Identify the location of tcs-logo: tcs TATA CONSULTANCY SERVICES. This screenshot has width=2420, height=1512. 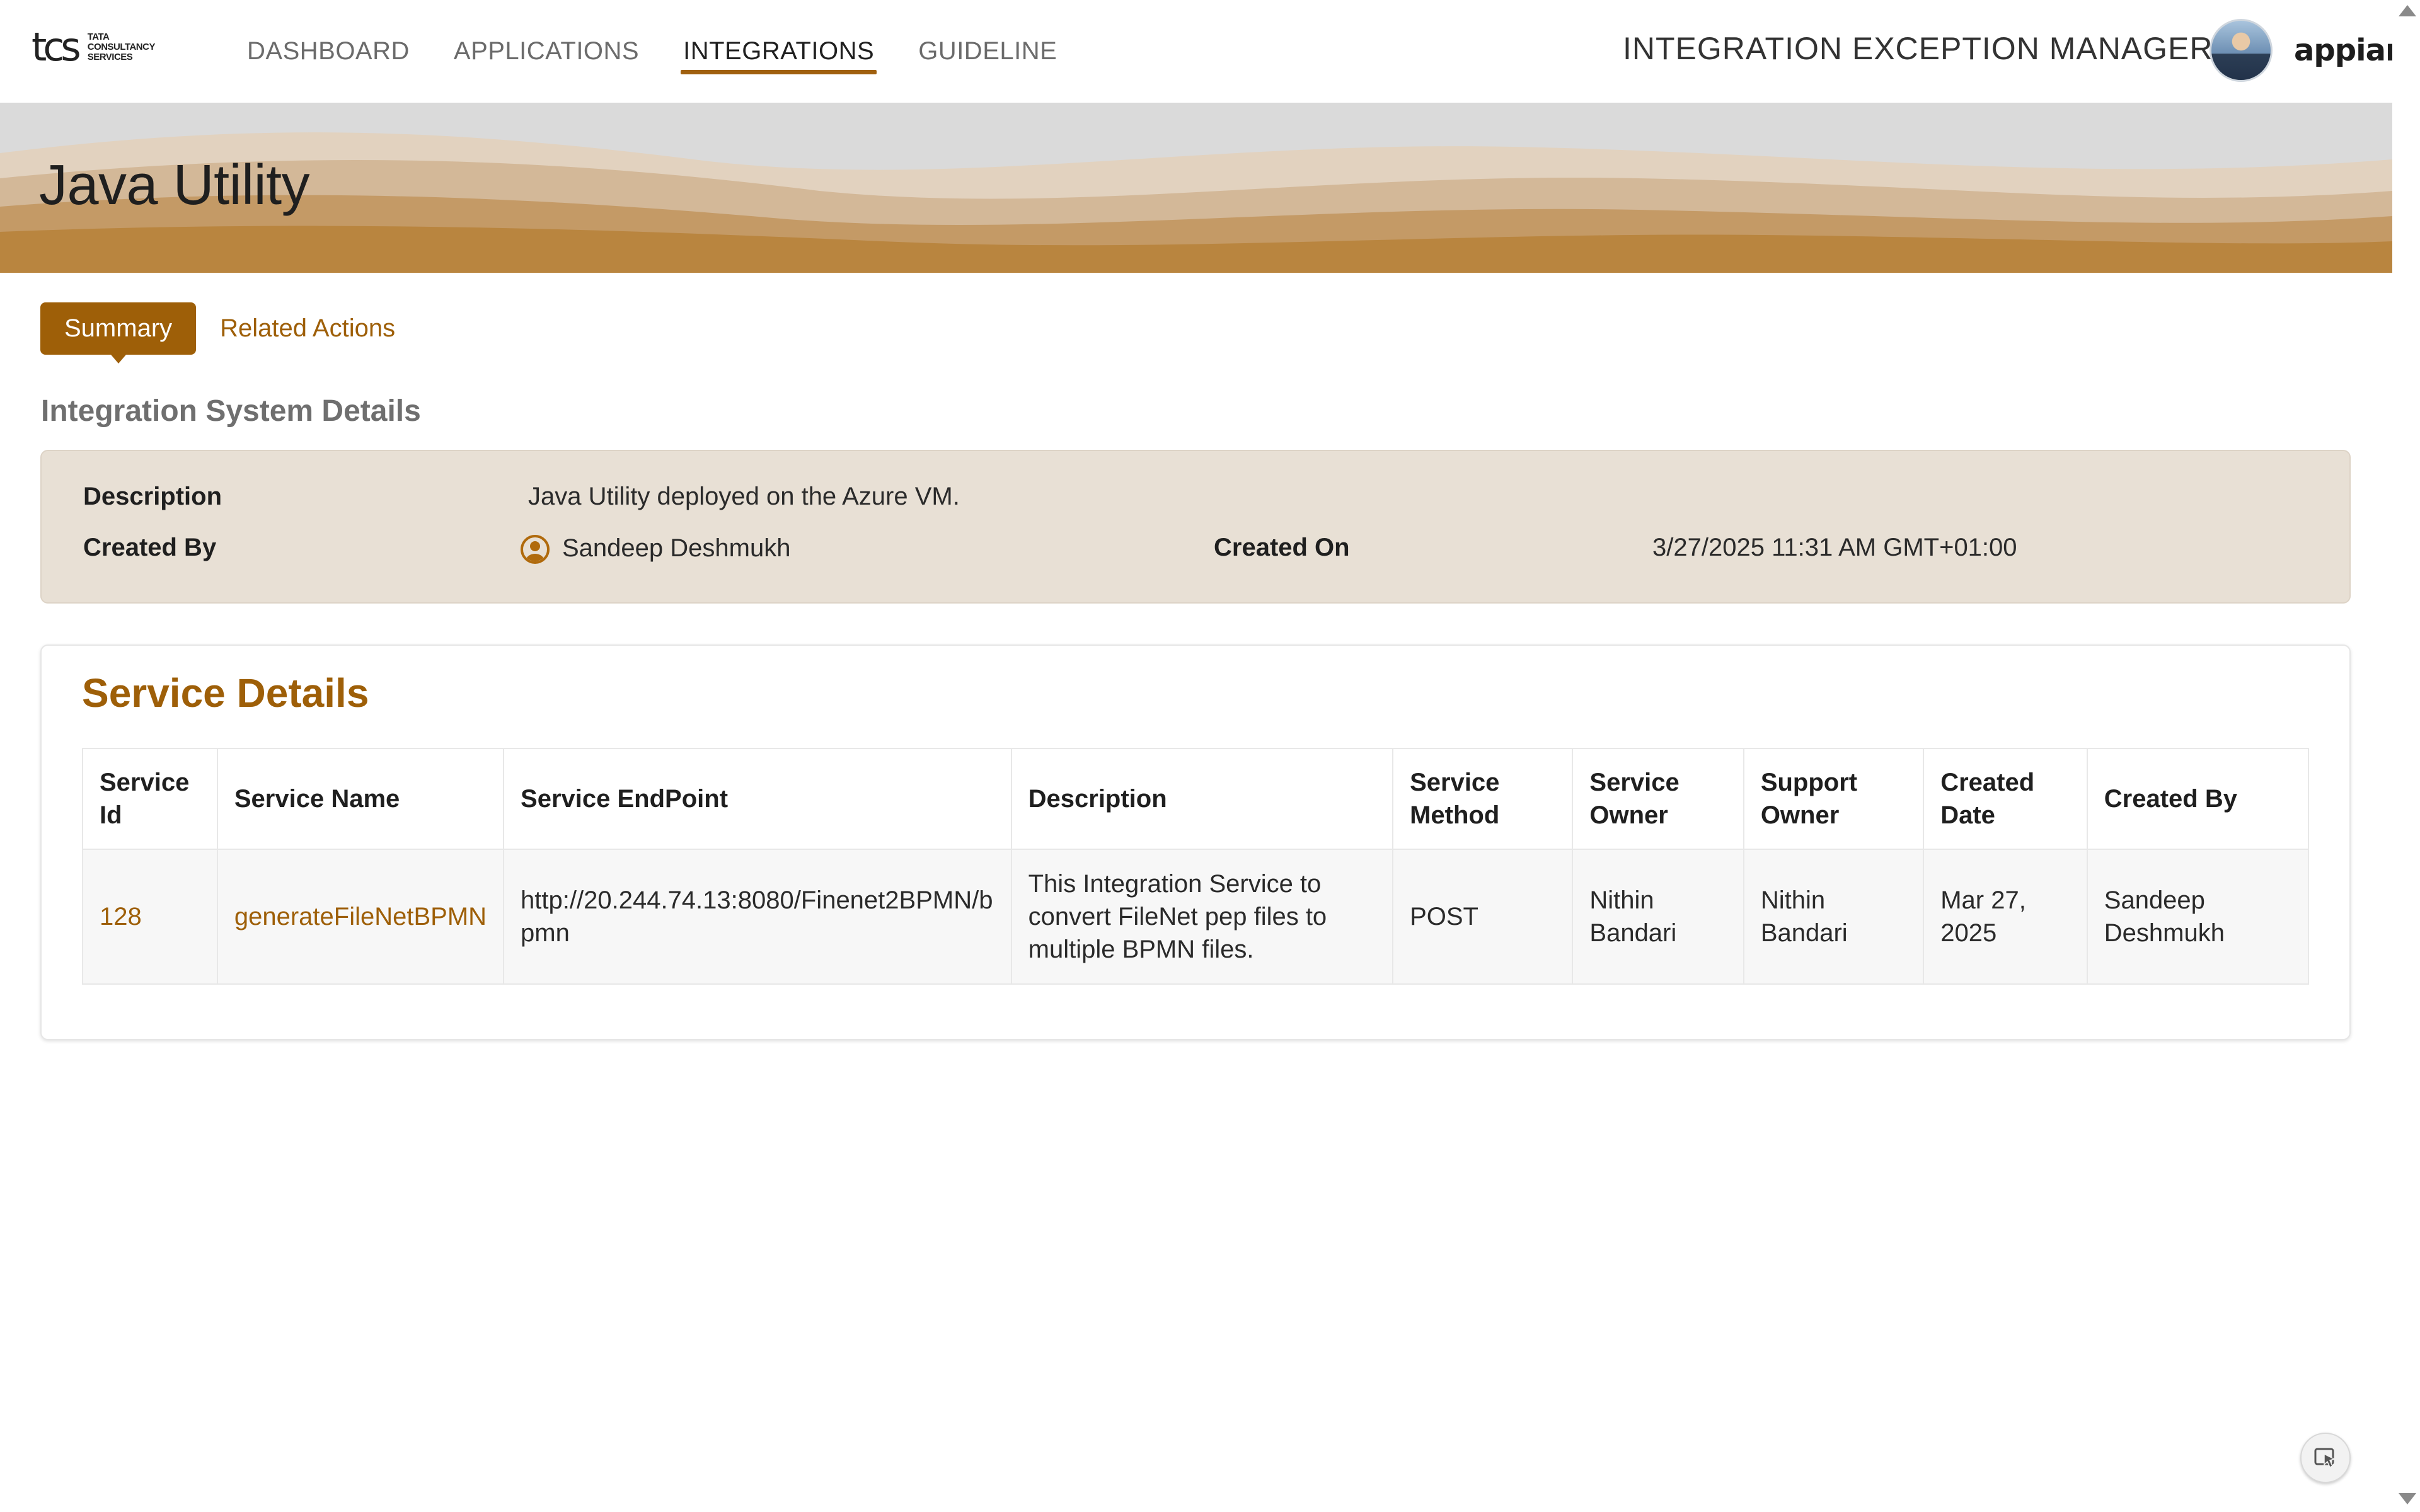
(94, 47).